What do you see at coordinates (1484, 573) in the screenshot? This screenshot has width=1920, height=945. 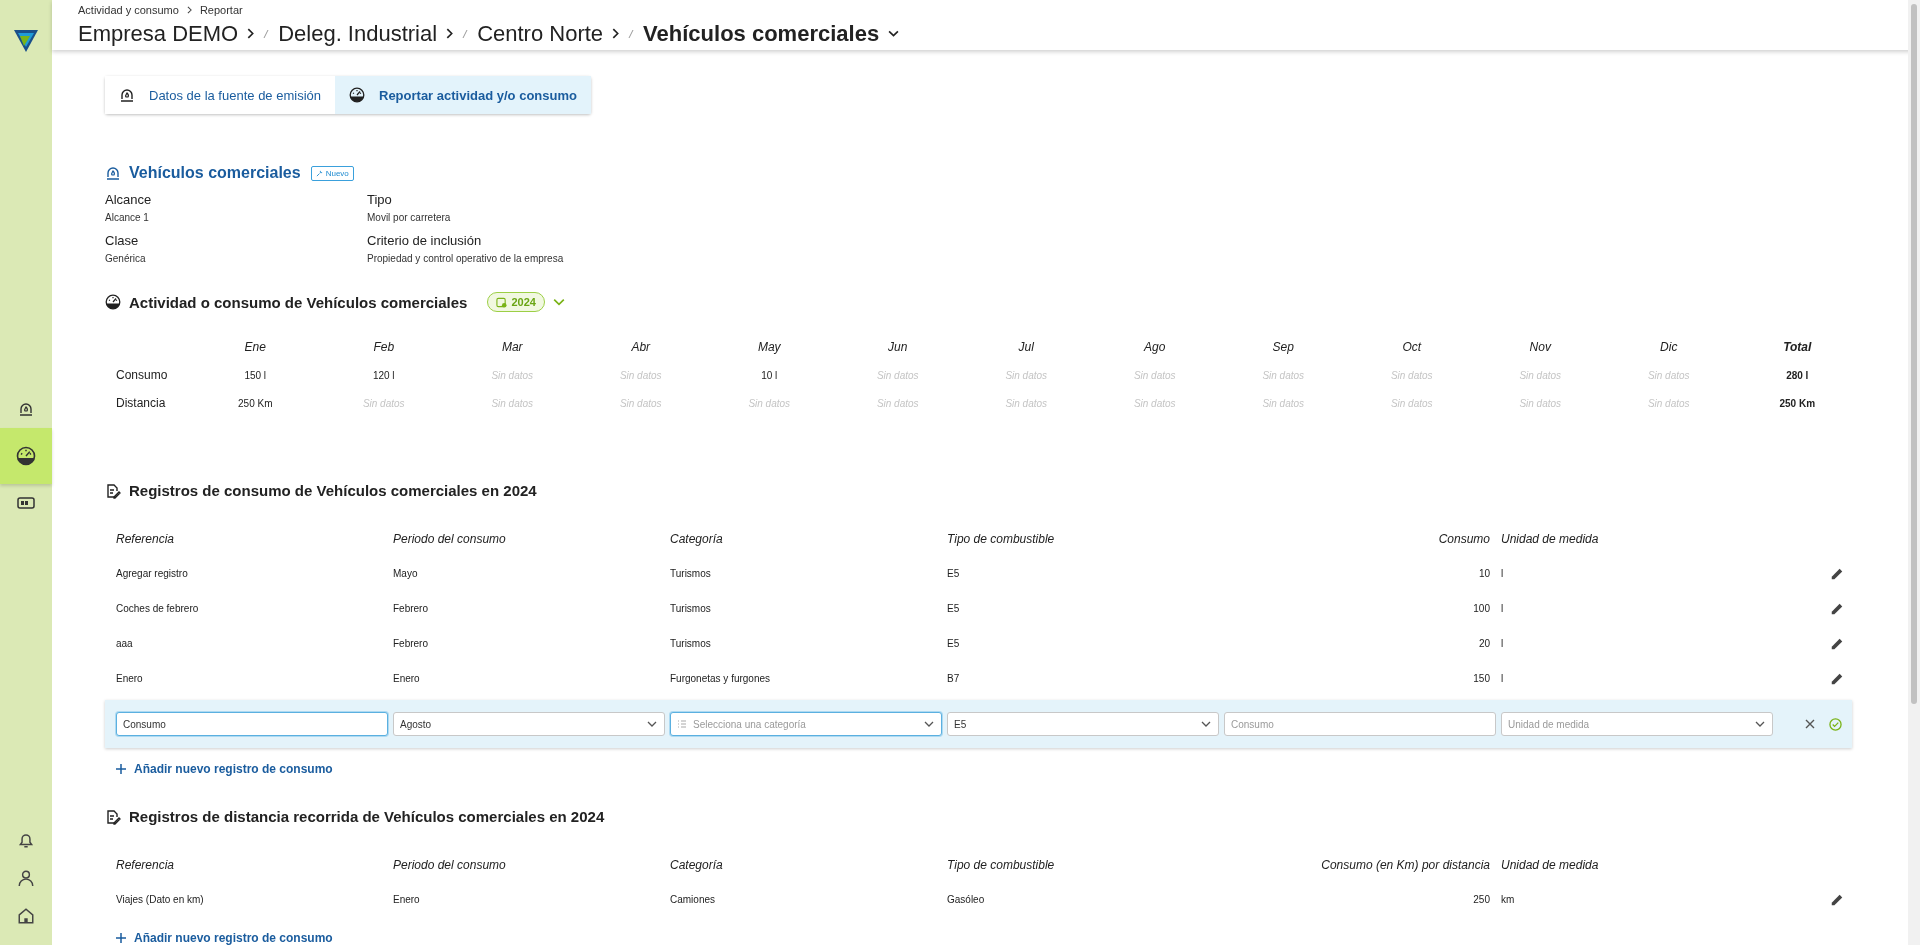 I see `table-cell-text: 10` at bounding box center [1484, 573].